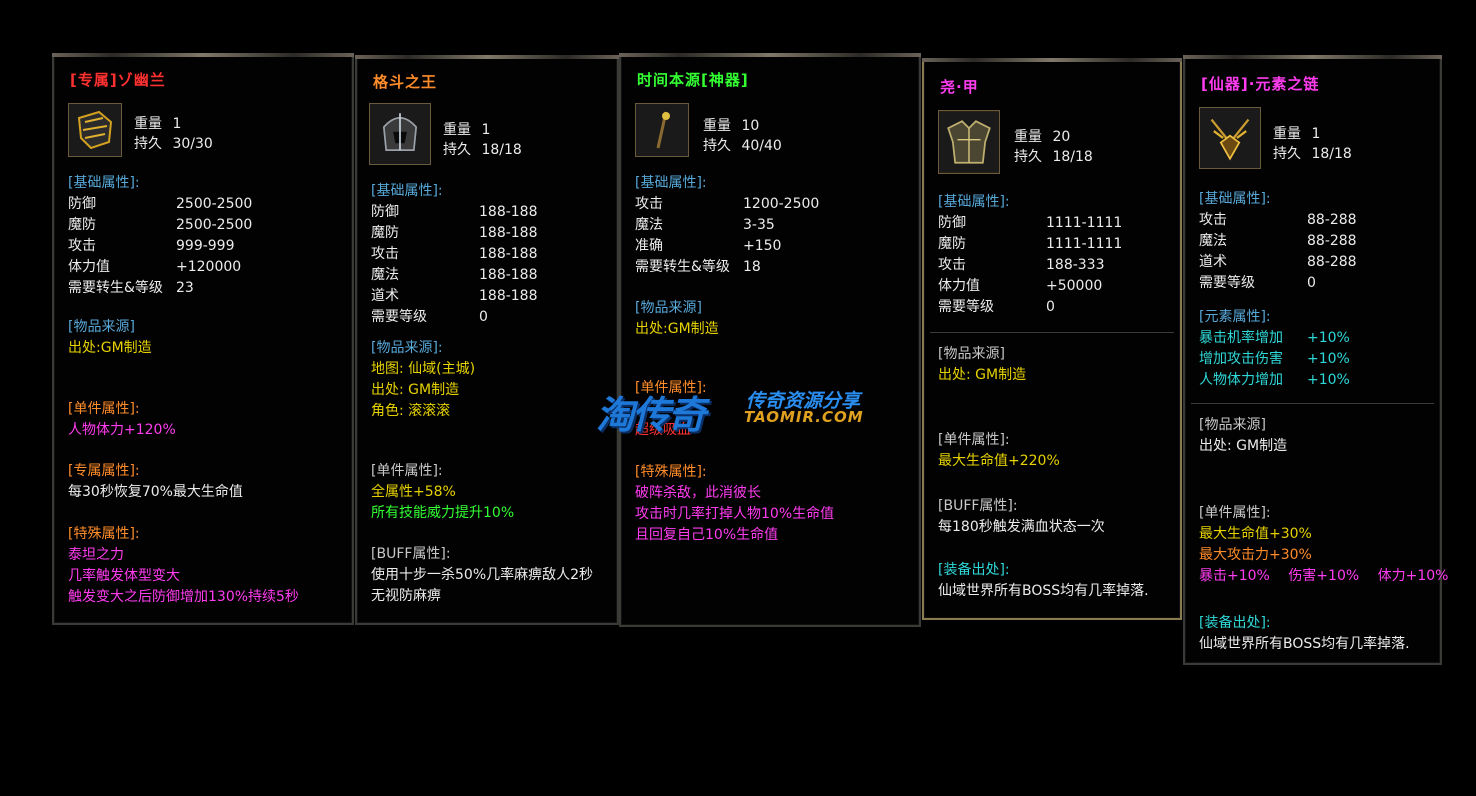 The image size is (1476, 796). Describe the element at coordinates (750, 126) in the screenshot. I see `weight-value: 10` at that location.